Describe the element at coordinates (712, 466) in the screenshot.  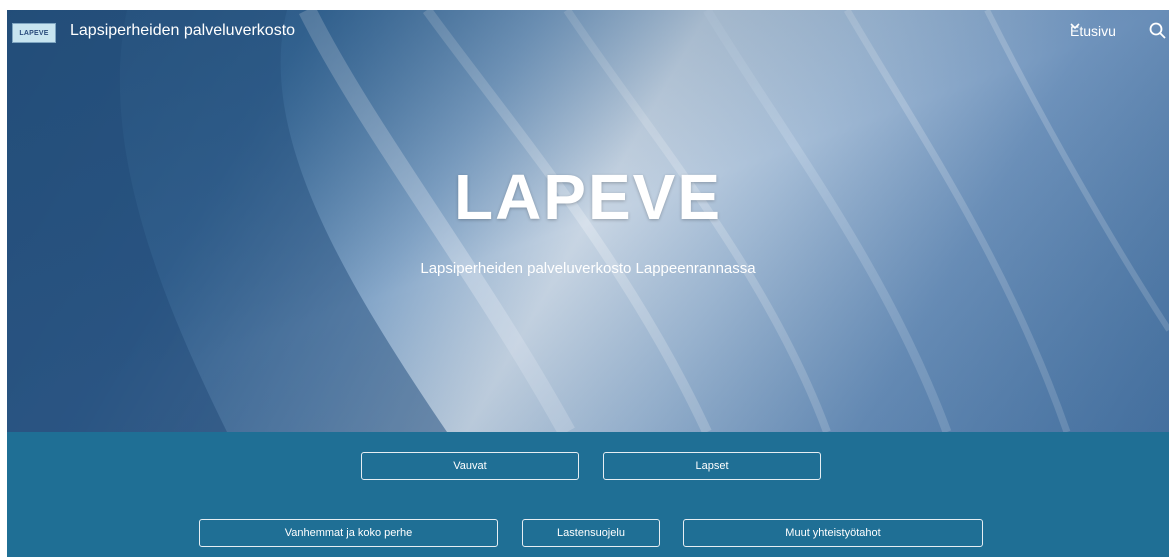
I see `button-lapset: Lapset` at that location.